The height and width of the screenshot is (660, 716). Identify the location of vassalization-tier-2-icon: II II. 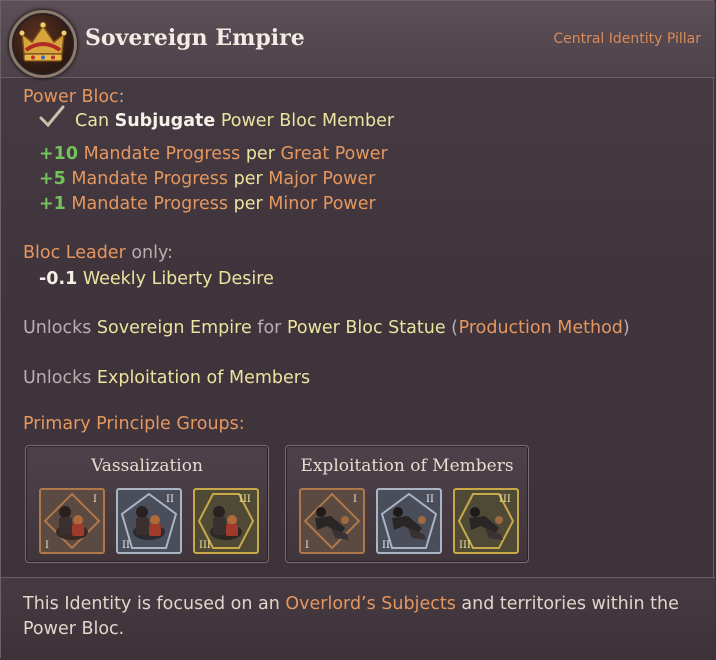
(149, 521).